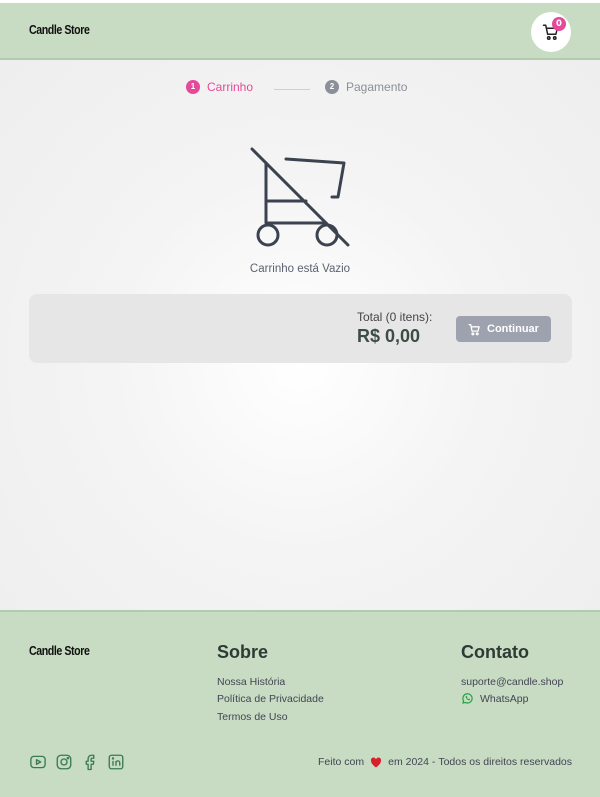 This screenshot has width=600, height=797. Describe the element at coordinates (395, 317) in the screenshot. I see `total-label: Total (0 itens):` at that location.